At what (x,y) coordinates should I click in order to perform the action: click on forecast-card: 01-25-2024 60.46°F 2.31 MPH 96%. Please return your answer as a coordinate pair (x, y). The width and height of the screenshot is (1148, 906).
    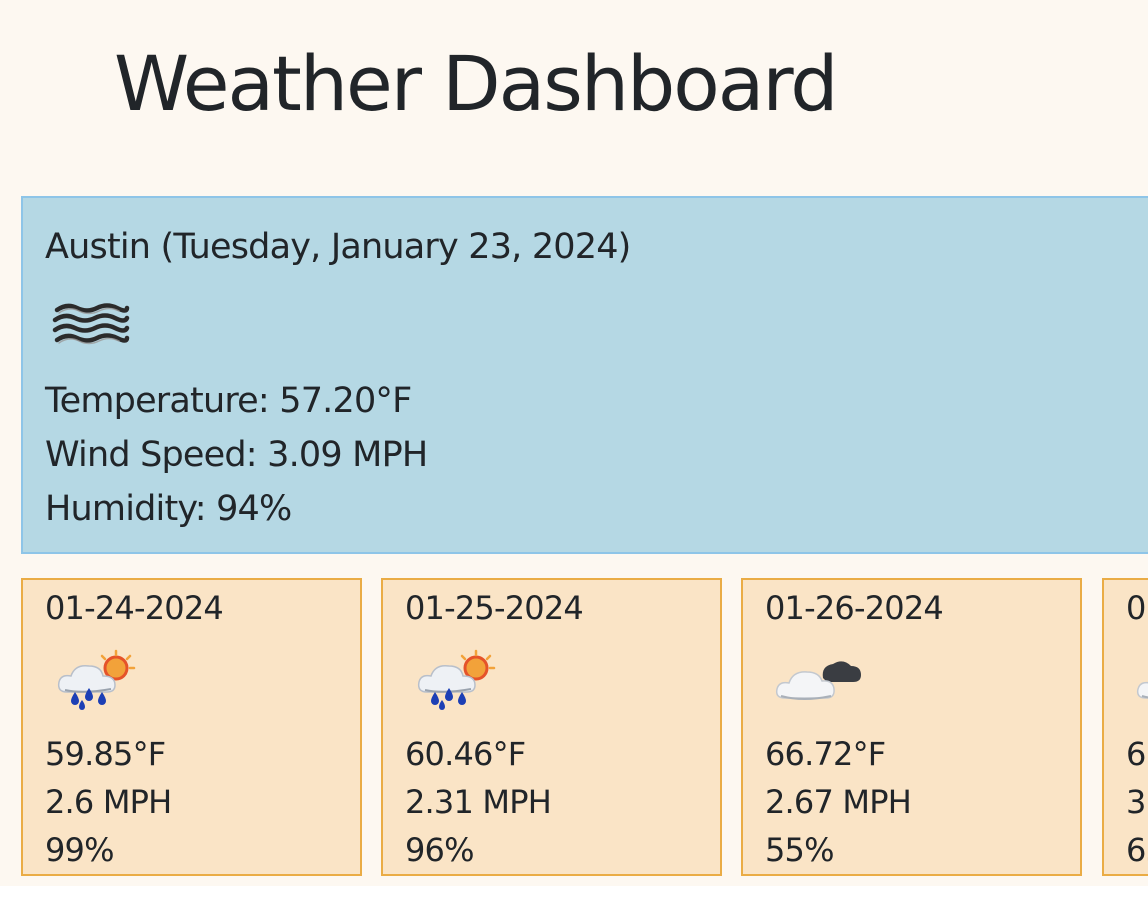
    Looking at the image, I should click on (551, 727).